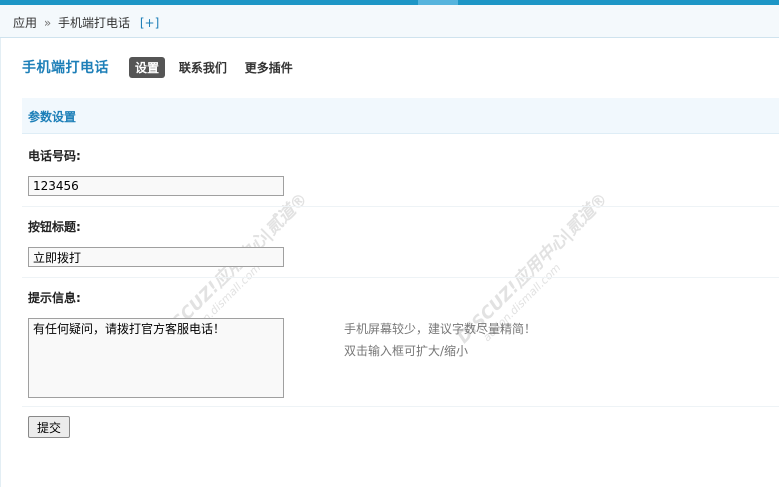 The image size is (779, 487). I want to click on tab-settings: 设置, so click(147, 67).